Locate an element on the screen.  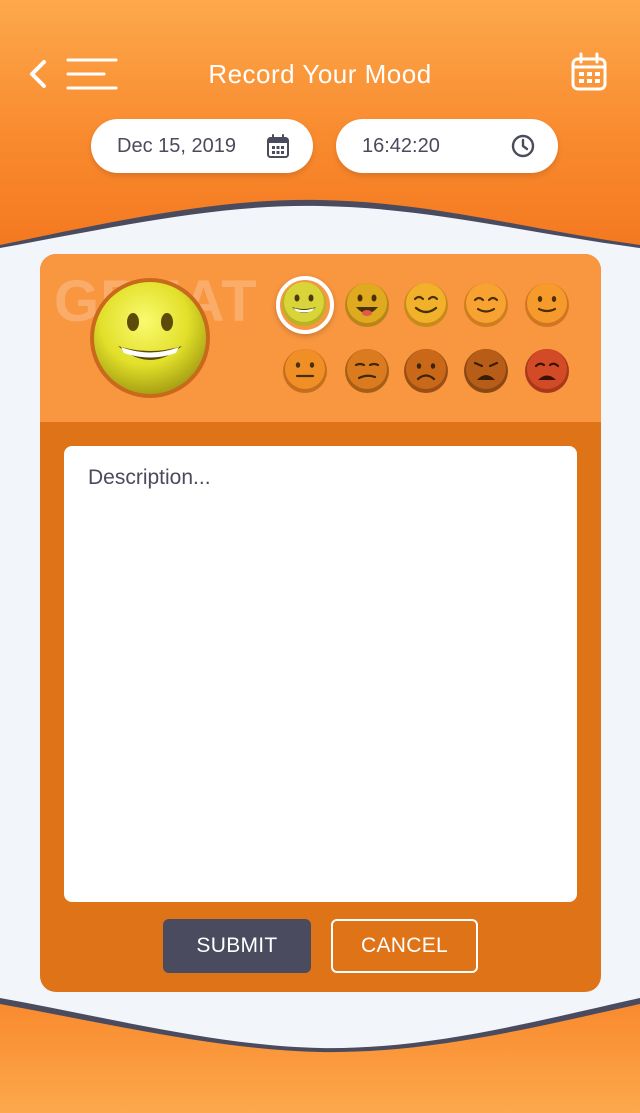
calendar-icon is located at coordinates (589, 72).